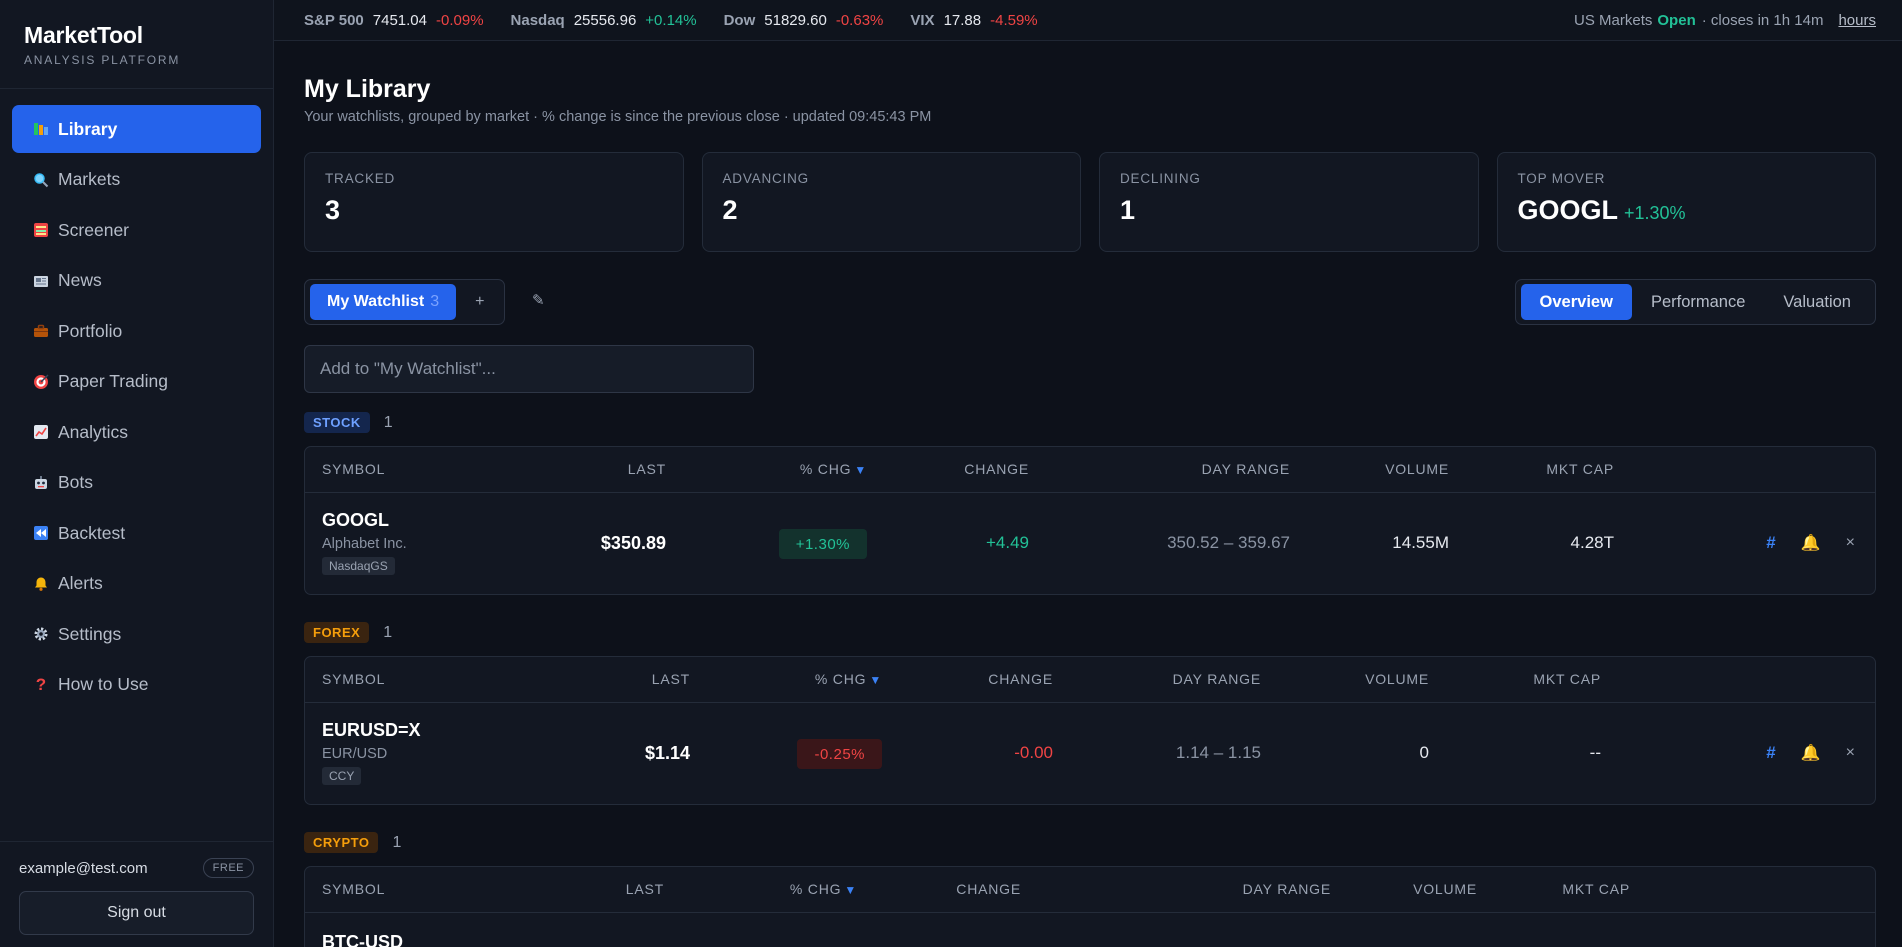 Image resolution: width=1902 pixels, height=947 pixels. What do you see at coordinates (136, 483) in the screenshot?
I see `sidebar-item-bots: Bots` at bounding box center [136, 483].